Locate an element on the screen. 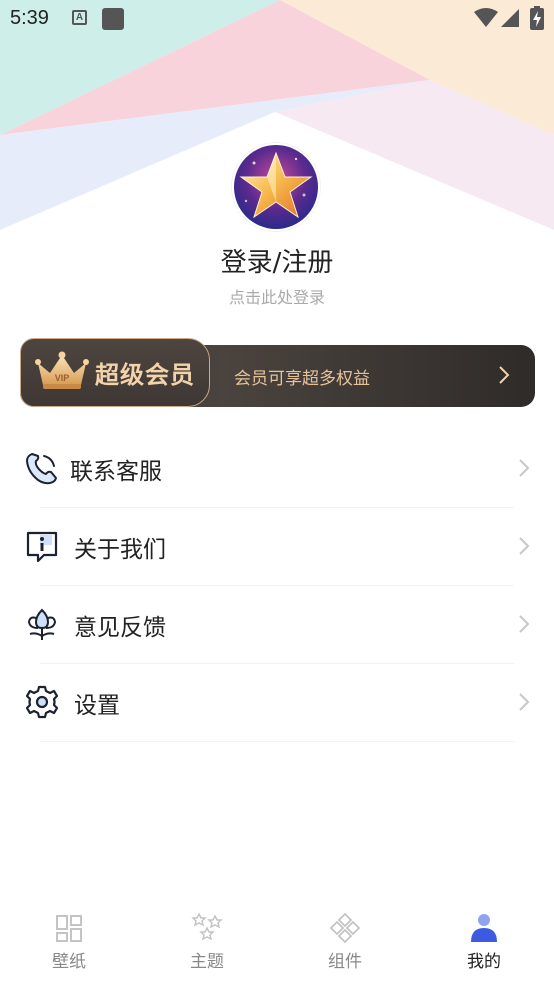 The image size is (554, 984). menu-item-label: 联系客服 is located at coordinates (116, 472).